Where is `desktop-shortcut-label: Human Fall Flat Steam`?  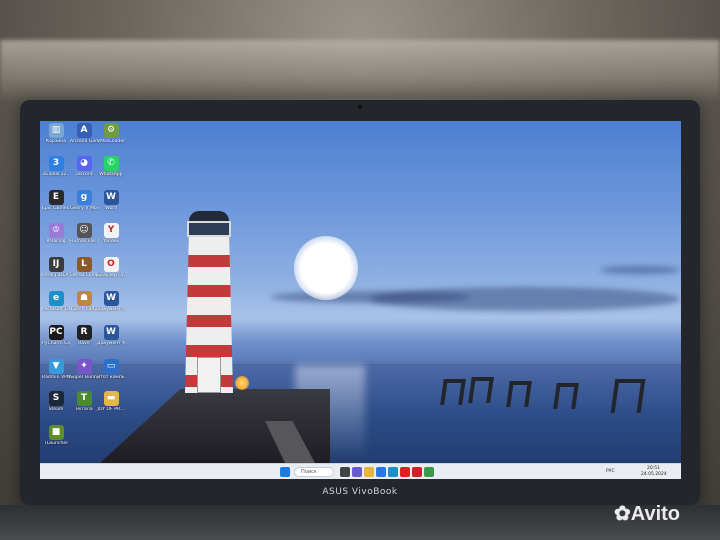
desktop-shortcut-label: Human Fall Flat Steam is located at coordinates (84, 241).